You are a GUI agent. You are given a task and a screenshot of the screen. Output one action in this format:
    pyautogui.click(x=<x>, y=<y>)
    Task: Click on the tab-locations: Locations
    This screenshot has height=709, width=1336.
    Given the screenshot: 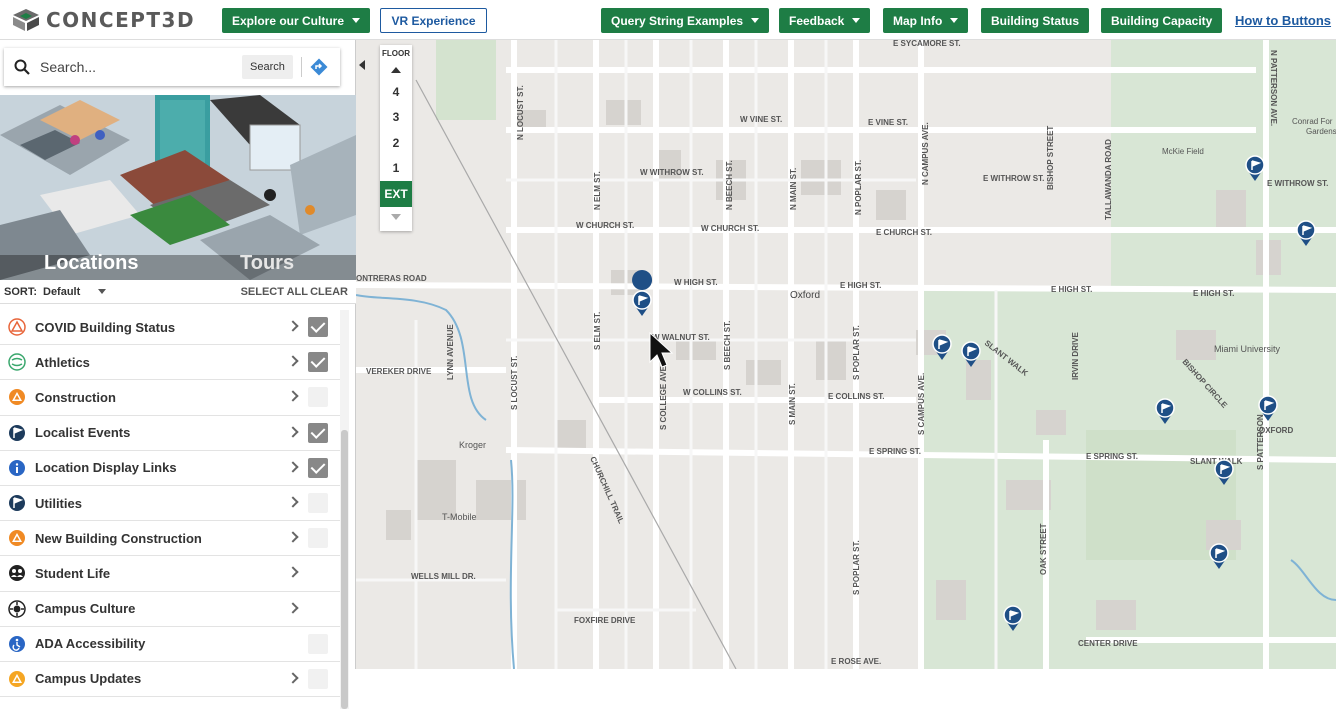 What is the action you would take?
    pyautogui.click(x=91, y=263)
    